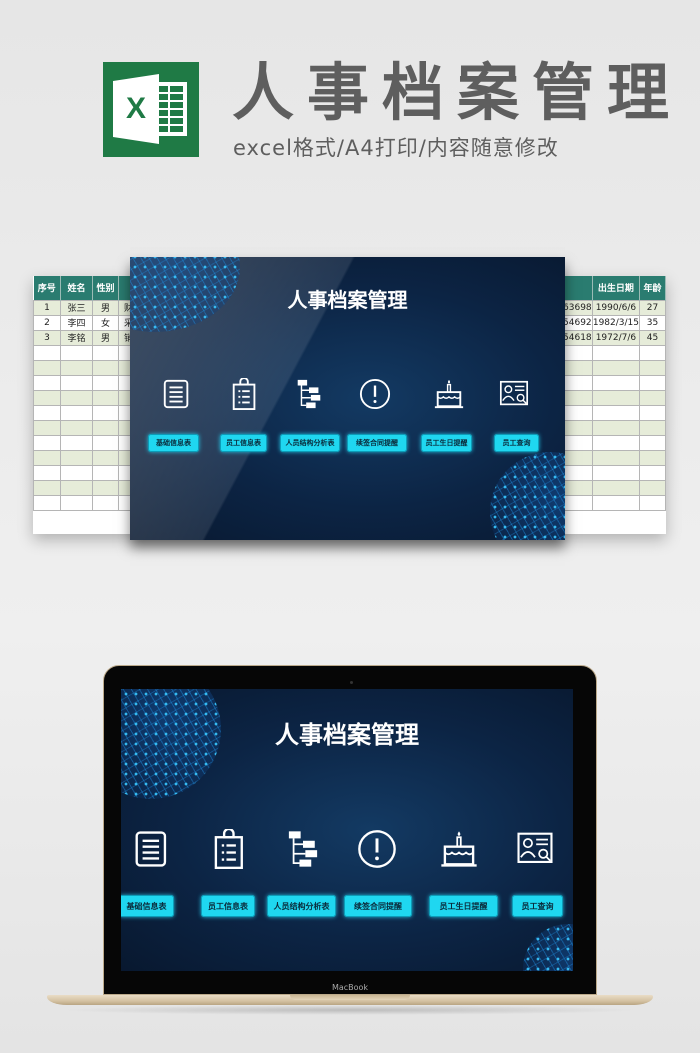 This screenshot has width=700, height=1053. Describe the element at coordinates (616, 307) in the screenshot. I see `right-cell: 1990/6/6` at that location.